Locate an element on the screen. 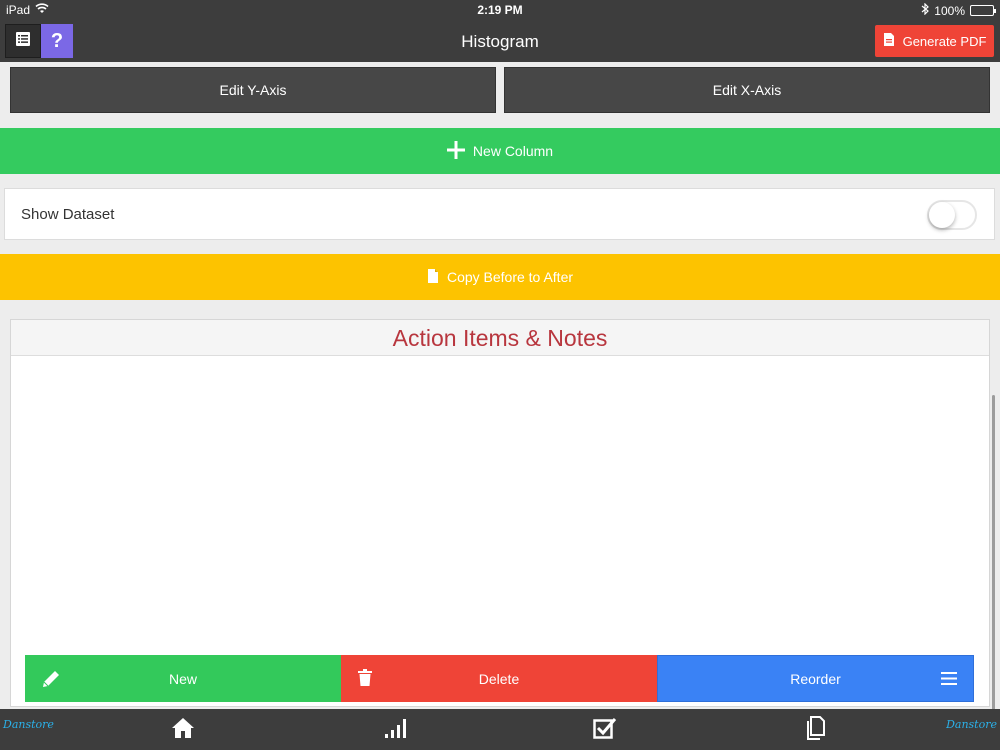 Image resolution: width=1000 pixels, height=750 pixels. action-row: New Delete Reorder is located at coordinates (499, 678).